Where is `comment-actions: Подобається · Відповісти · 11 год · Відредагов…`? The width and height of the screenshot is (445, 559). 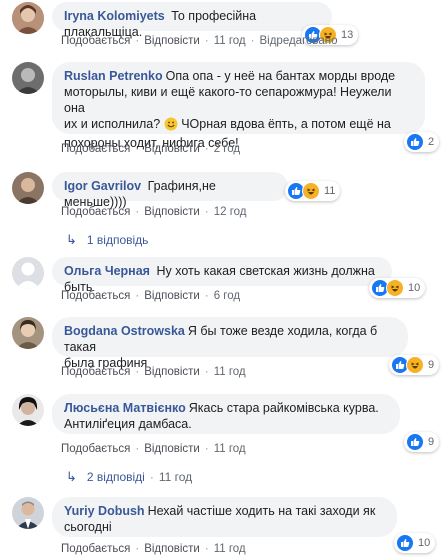 comment-actions: Подобається · Відповісти · 11 год · Відредагов… is located at coordinates (199, 41).